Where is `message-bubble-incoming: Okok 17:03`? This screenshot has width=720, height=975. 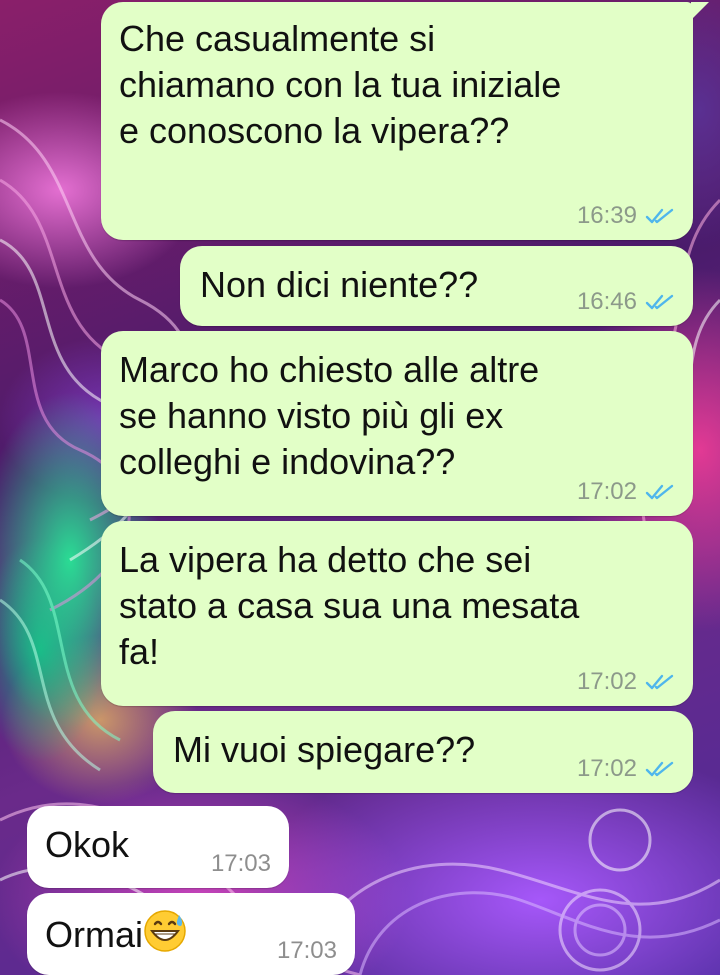
message-bubble-incoming: Okok 17:03 is located at coordinates (158, 847).